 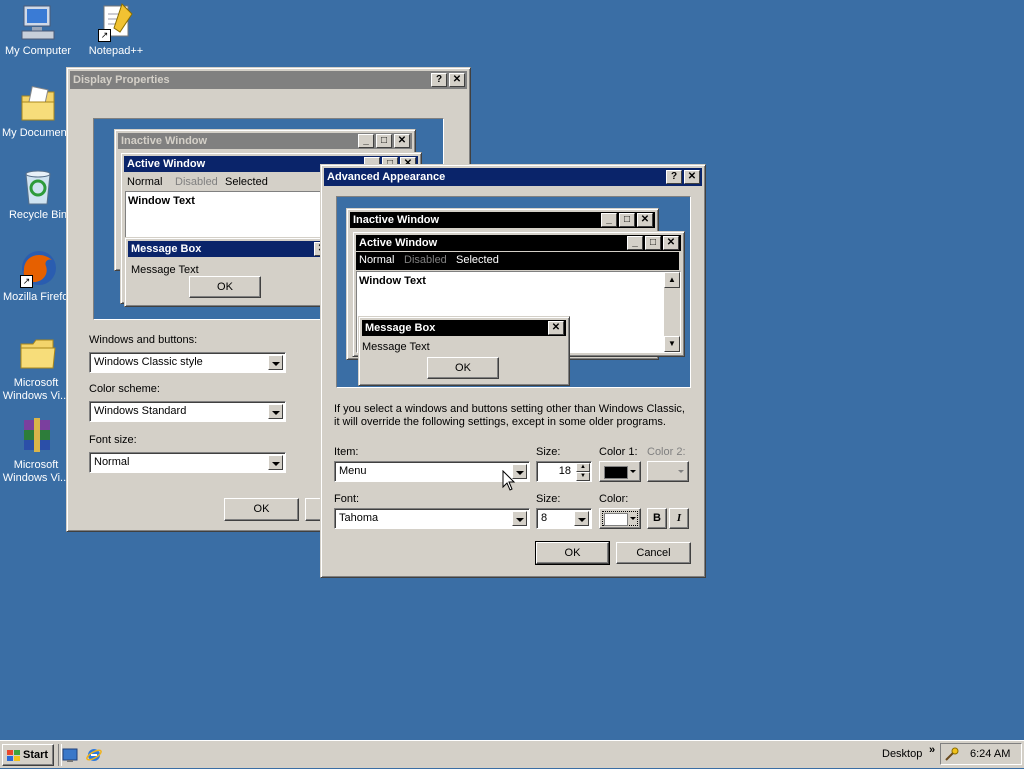 I want to click on font-size-label: Font size:, so click(x=113, y=440).